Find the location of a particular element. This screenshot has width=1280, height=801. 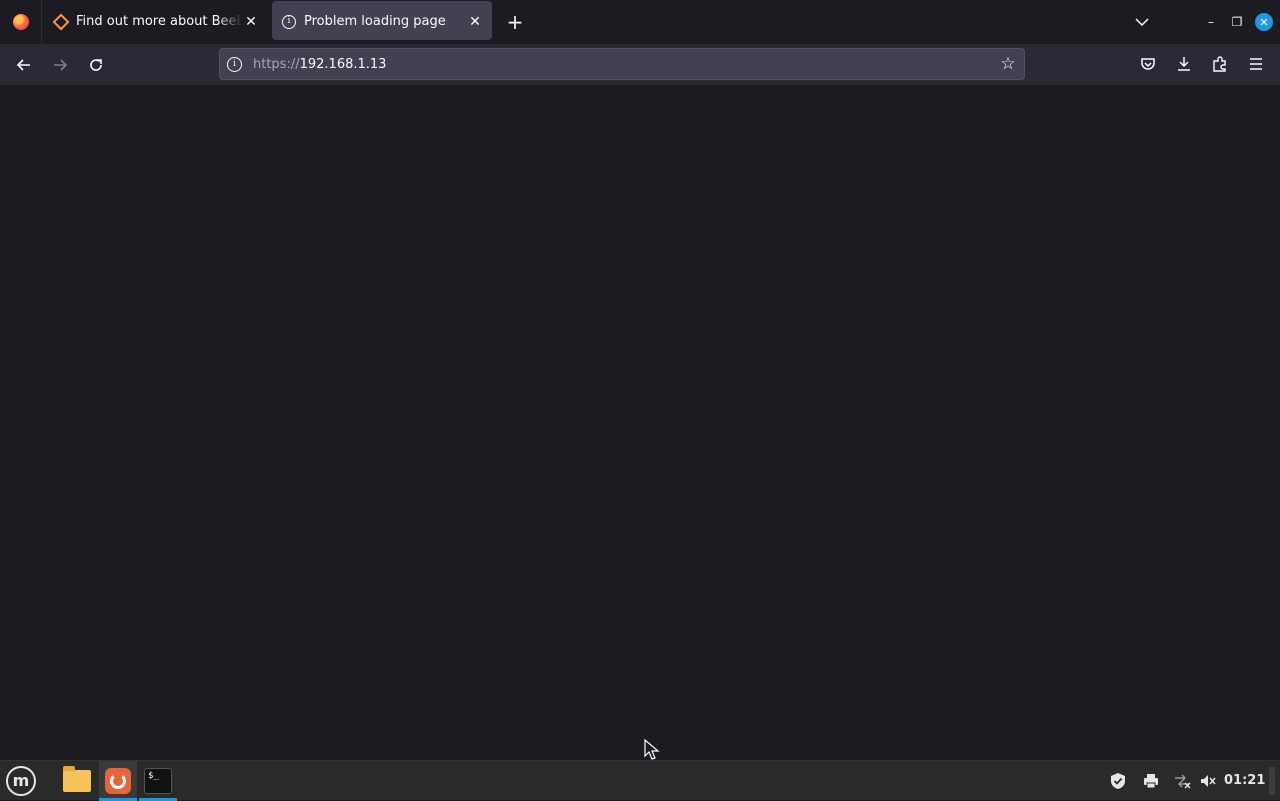

taskbar: m $_ 01:21 is located at coordinates (640, 780).